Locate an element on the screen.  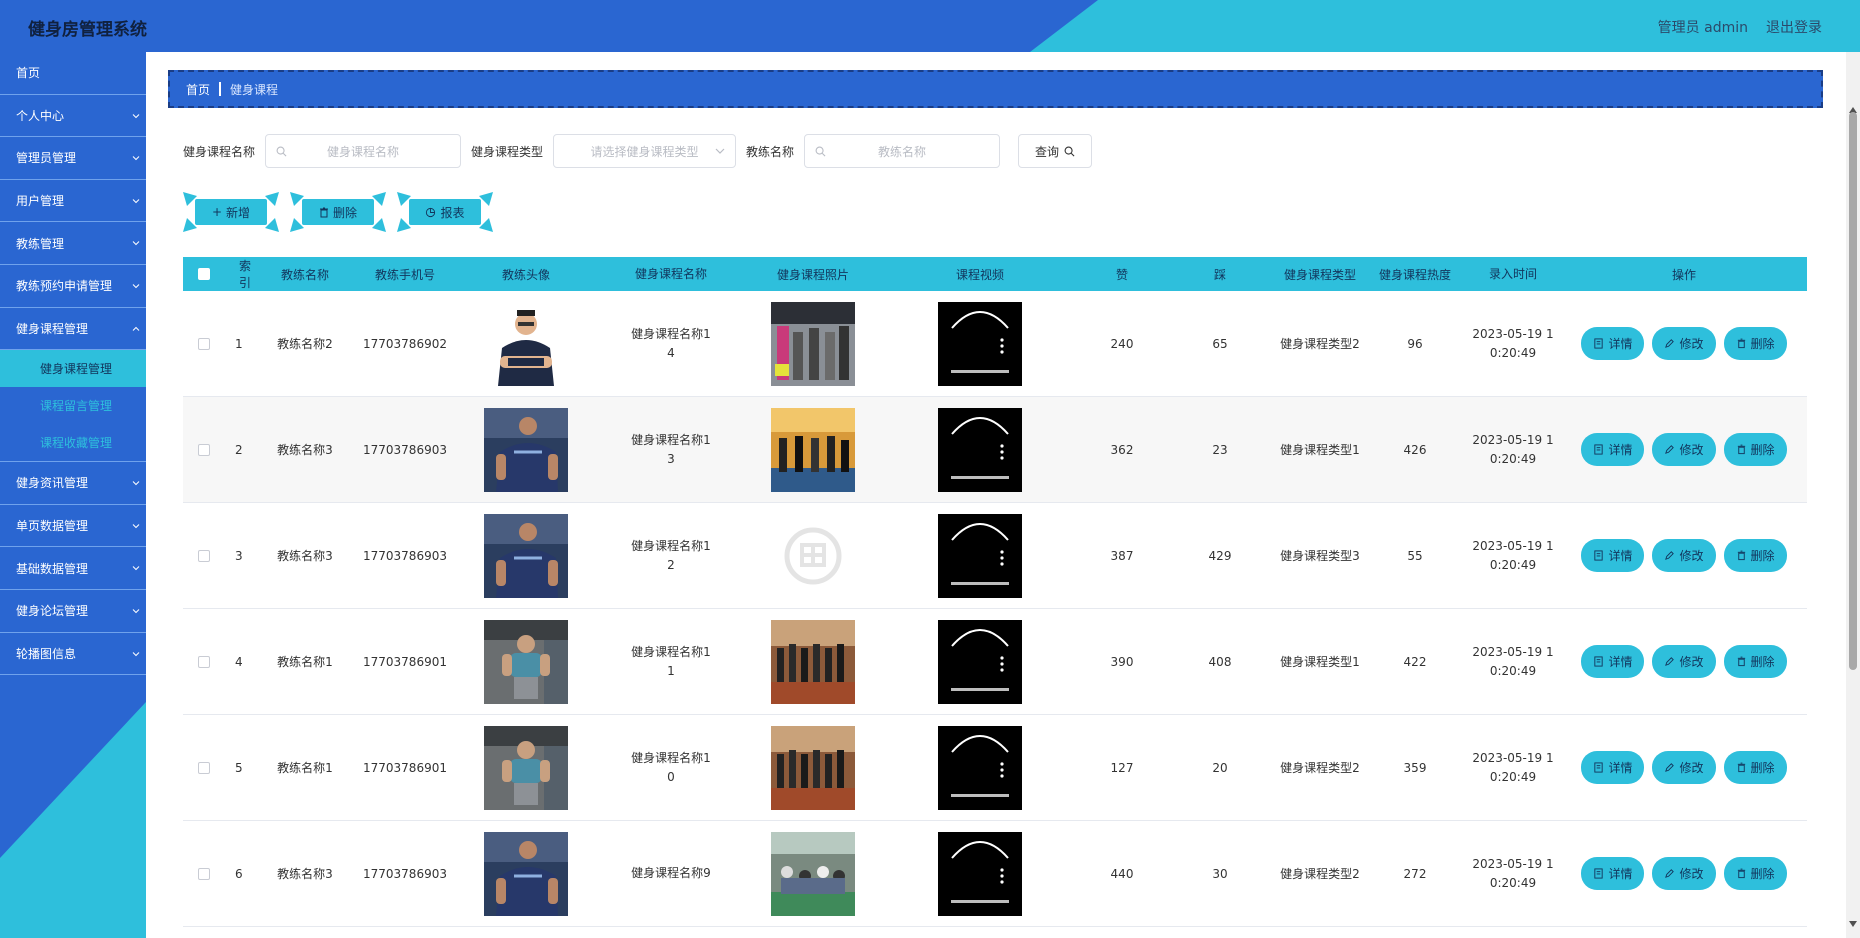
report-button: 报表 is located at coordinates (445, 212).